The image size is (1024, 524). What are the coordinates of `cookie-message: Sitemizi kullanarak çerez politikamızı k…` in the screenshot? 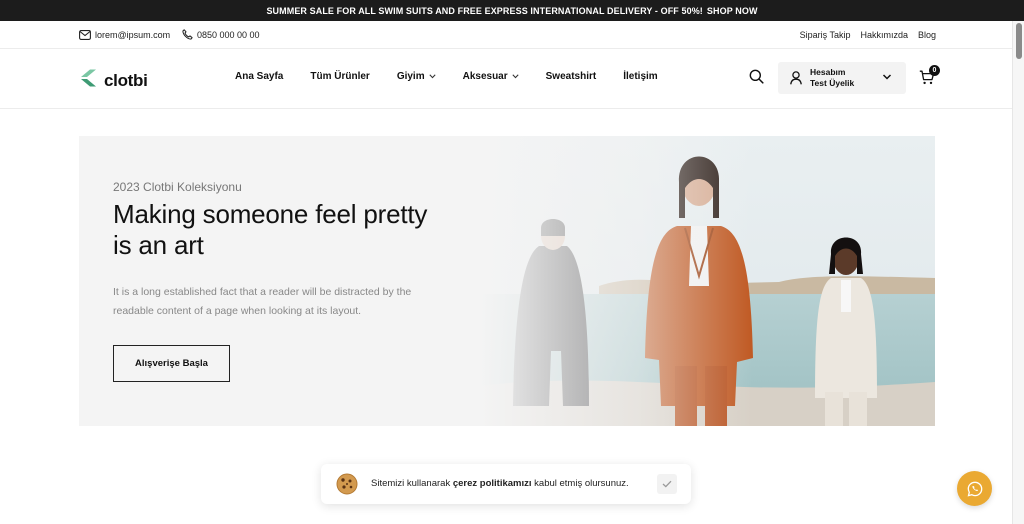 It's located at (500, 483).